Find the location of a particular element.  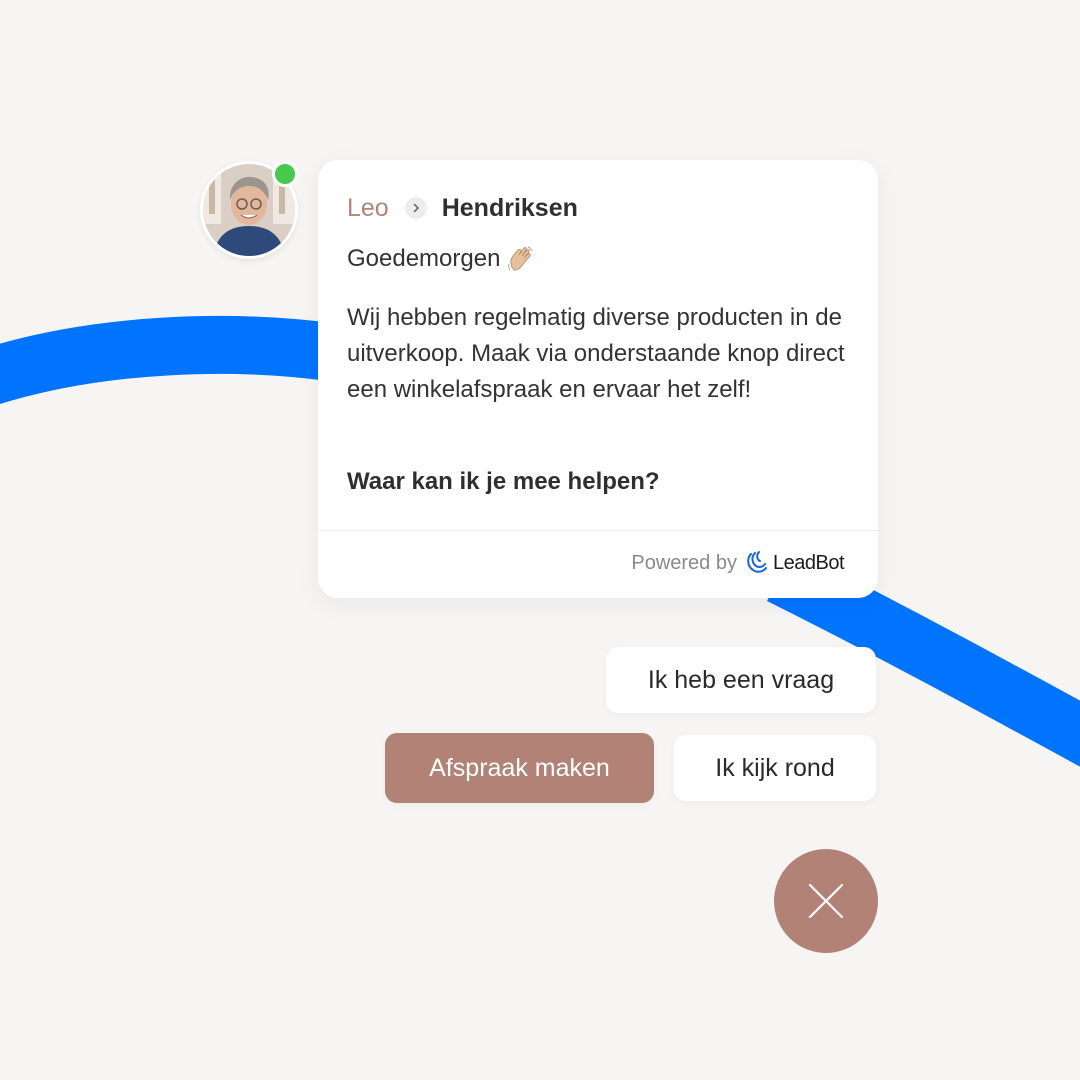

chat-question-text: Waar kan ik je mee helpen? is located at coordinates (503, 481).